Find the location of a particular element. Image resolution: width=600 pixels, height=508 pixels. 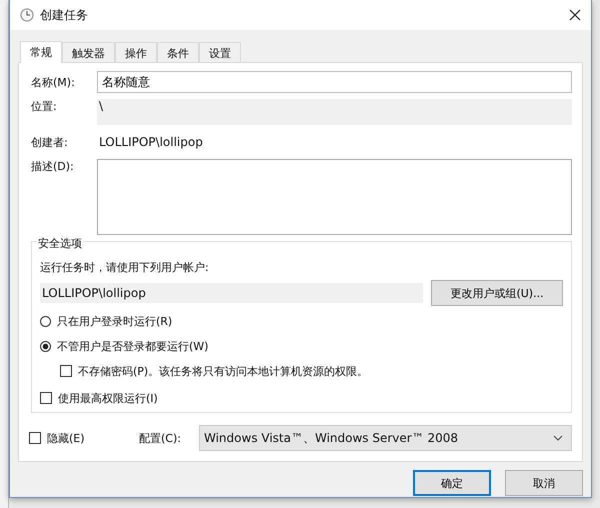

author-value: LOLLIPOP\lollipop is located at coordinates (151, 142).